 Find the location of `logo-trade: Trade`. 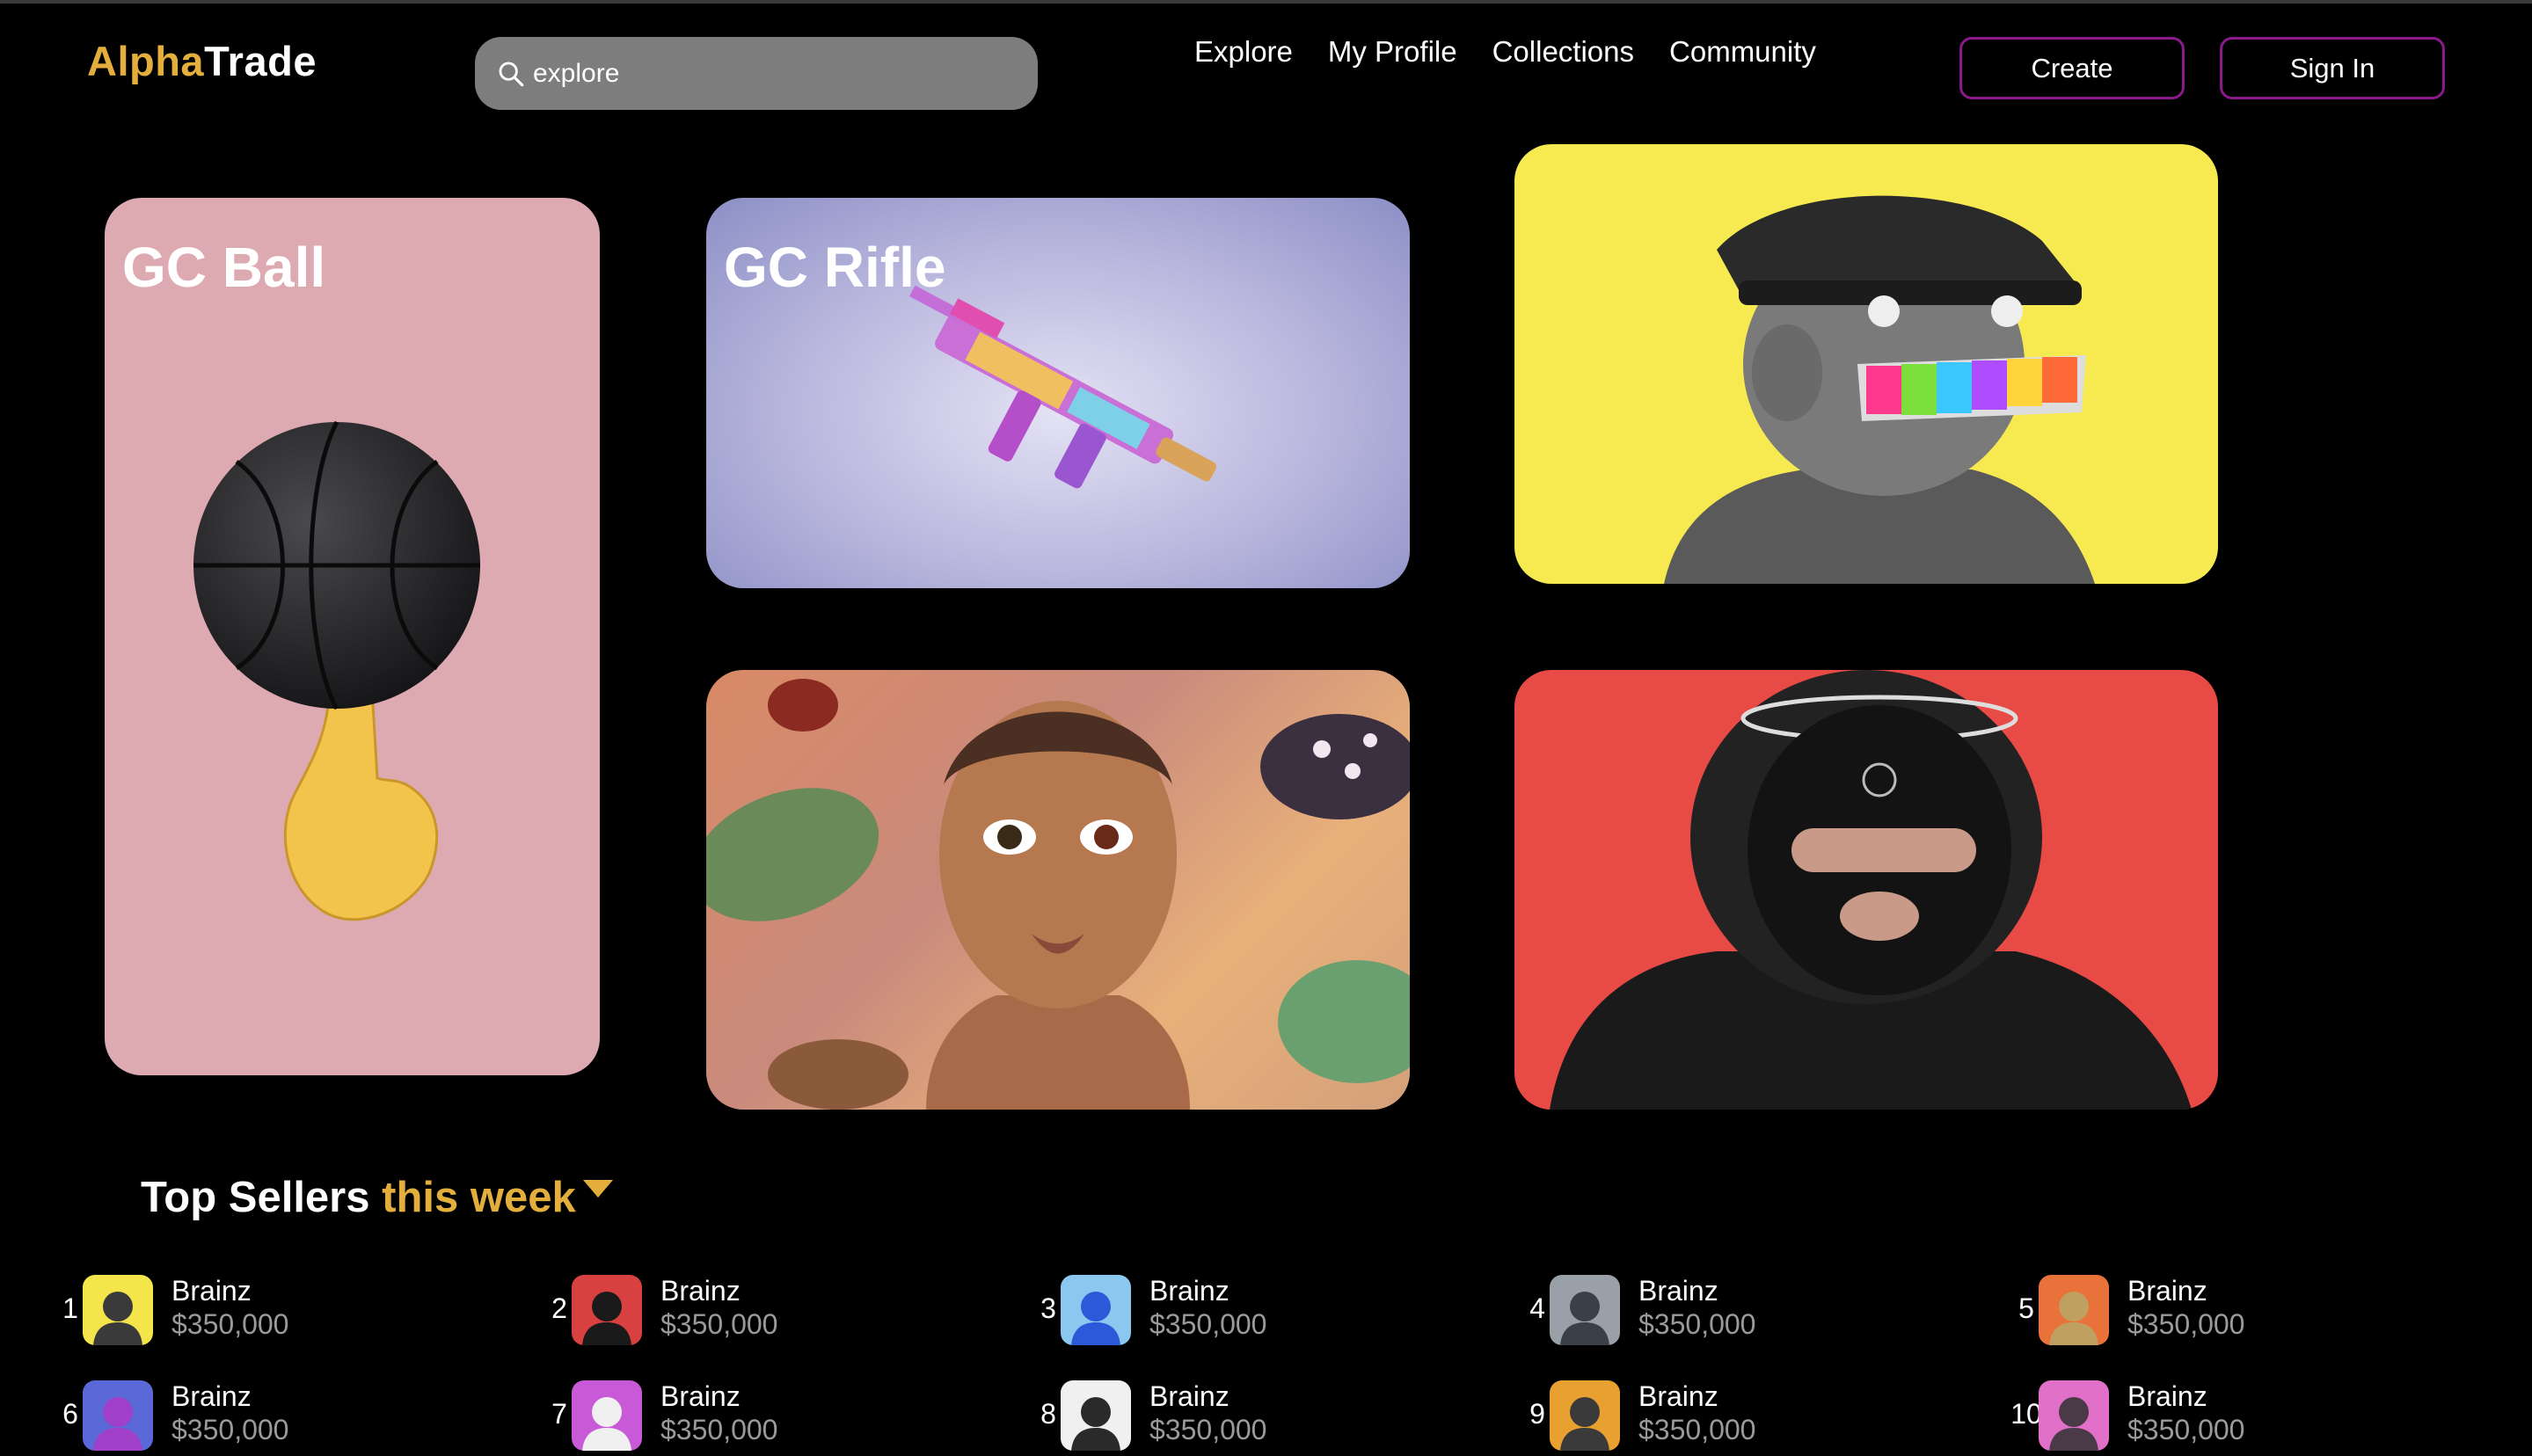

logo-trade: Trade is located at coordinates (260, 61).